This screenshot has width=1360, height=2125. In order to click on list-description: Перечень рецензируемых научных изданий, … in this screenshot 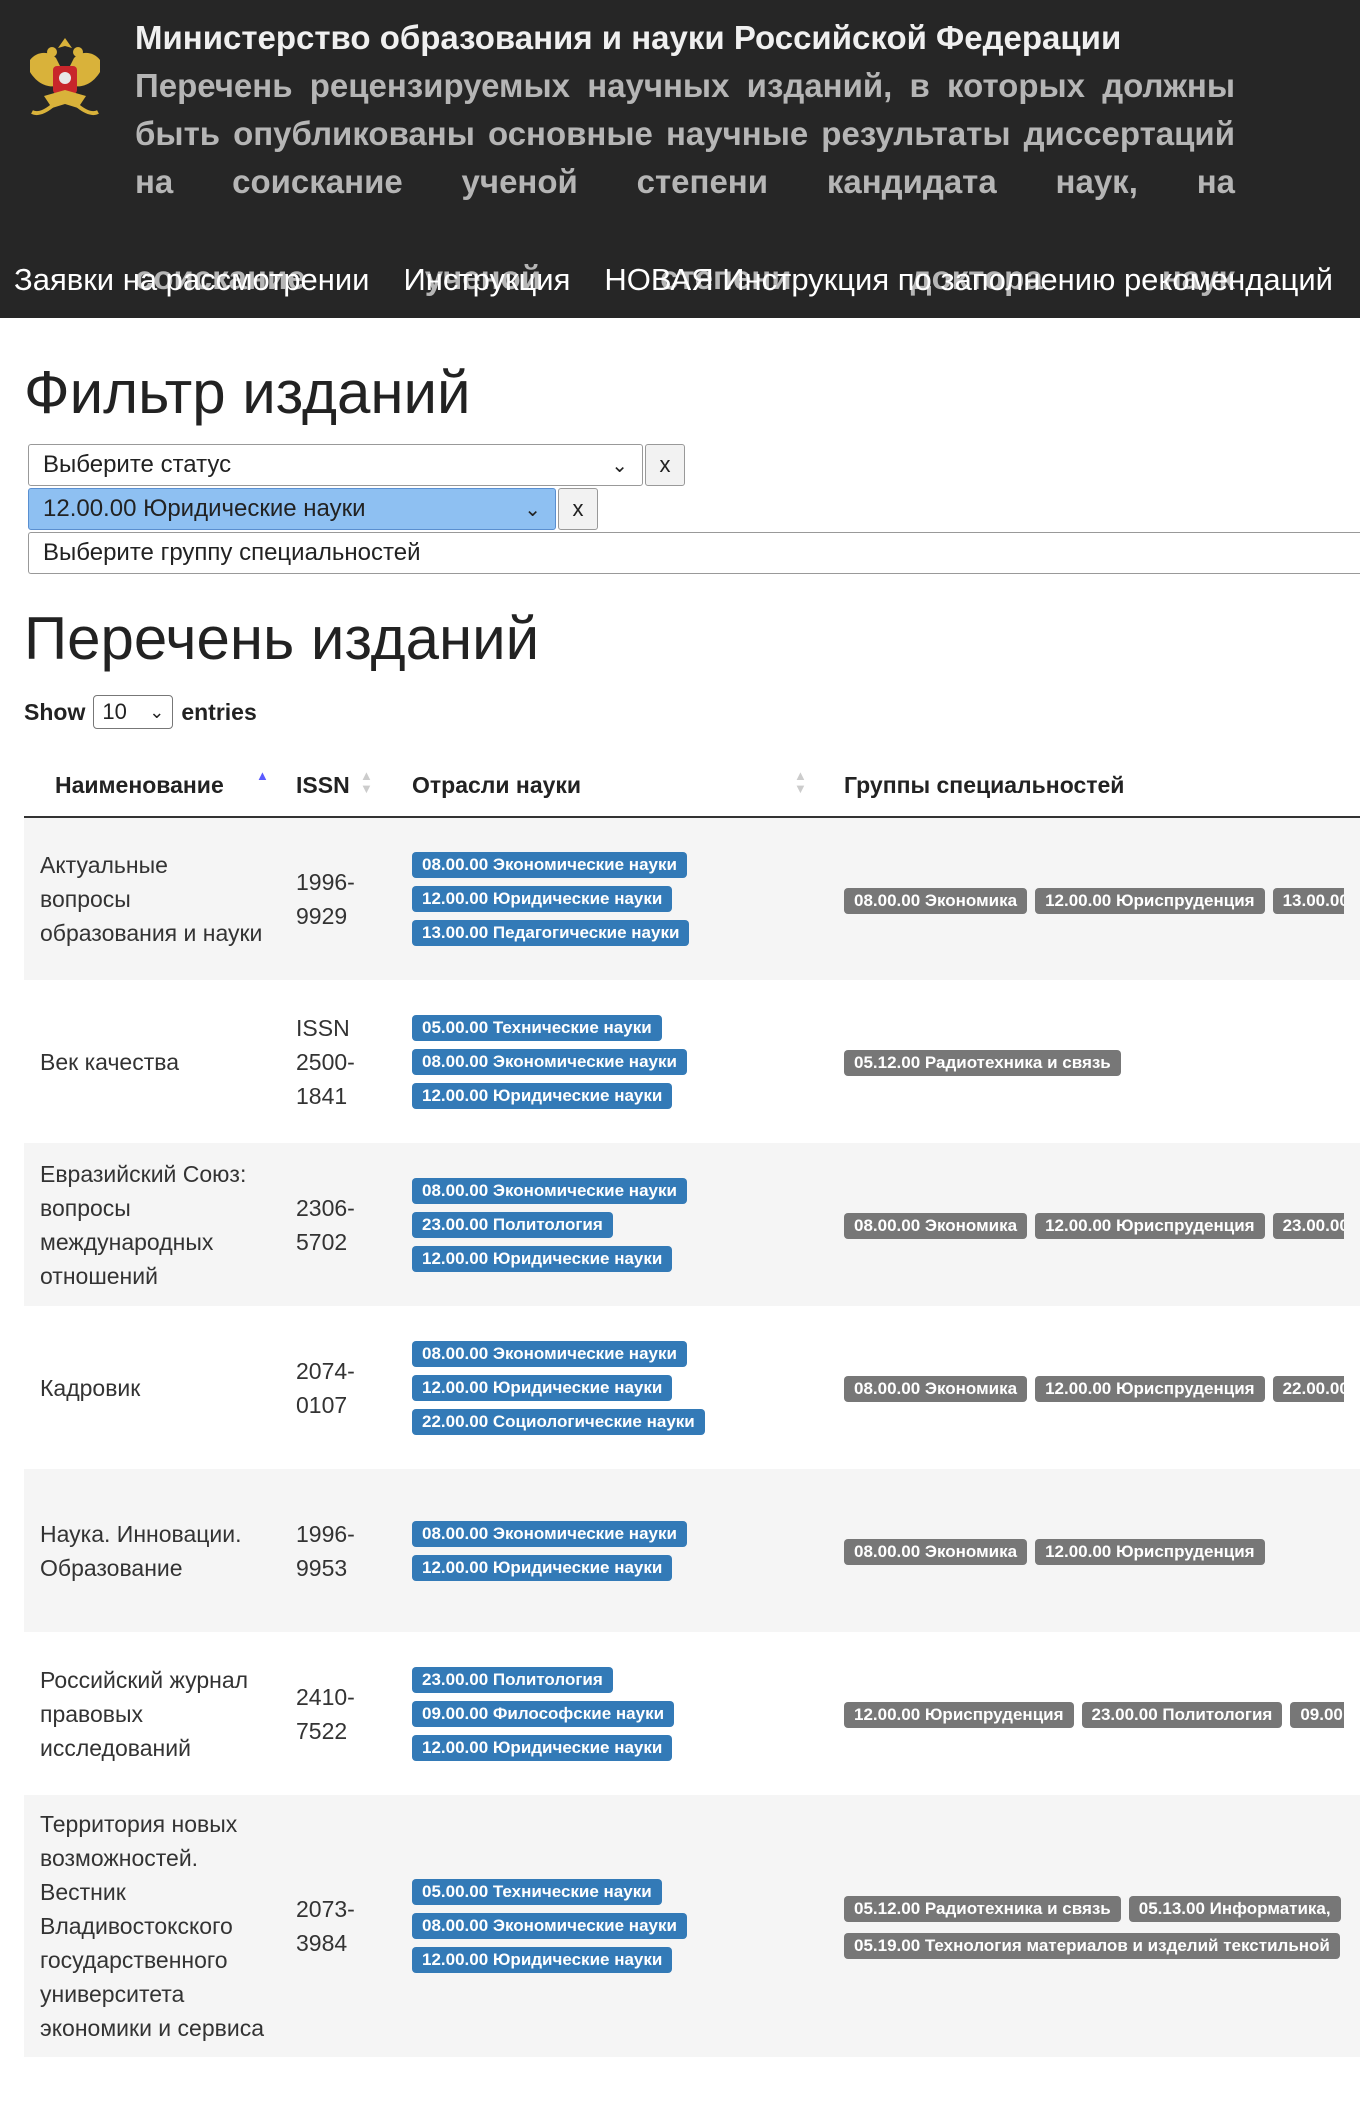, I will do `click(685, 158)`.